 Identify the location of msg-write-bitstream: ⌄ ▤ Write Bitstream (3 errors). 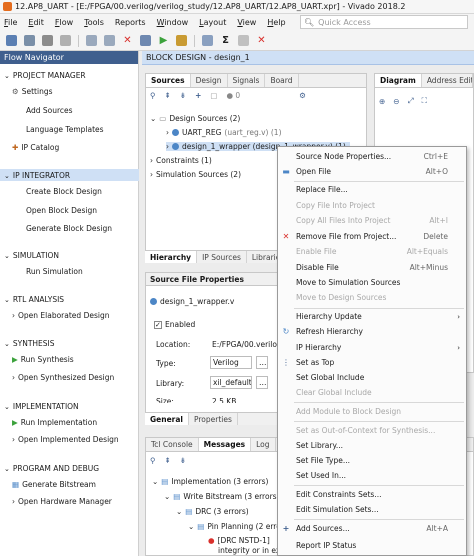
(221, 496).